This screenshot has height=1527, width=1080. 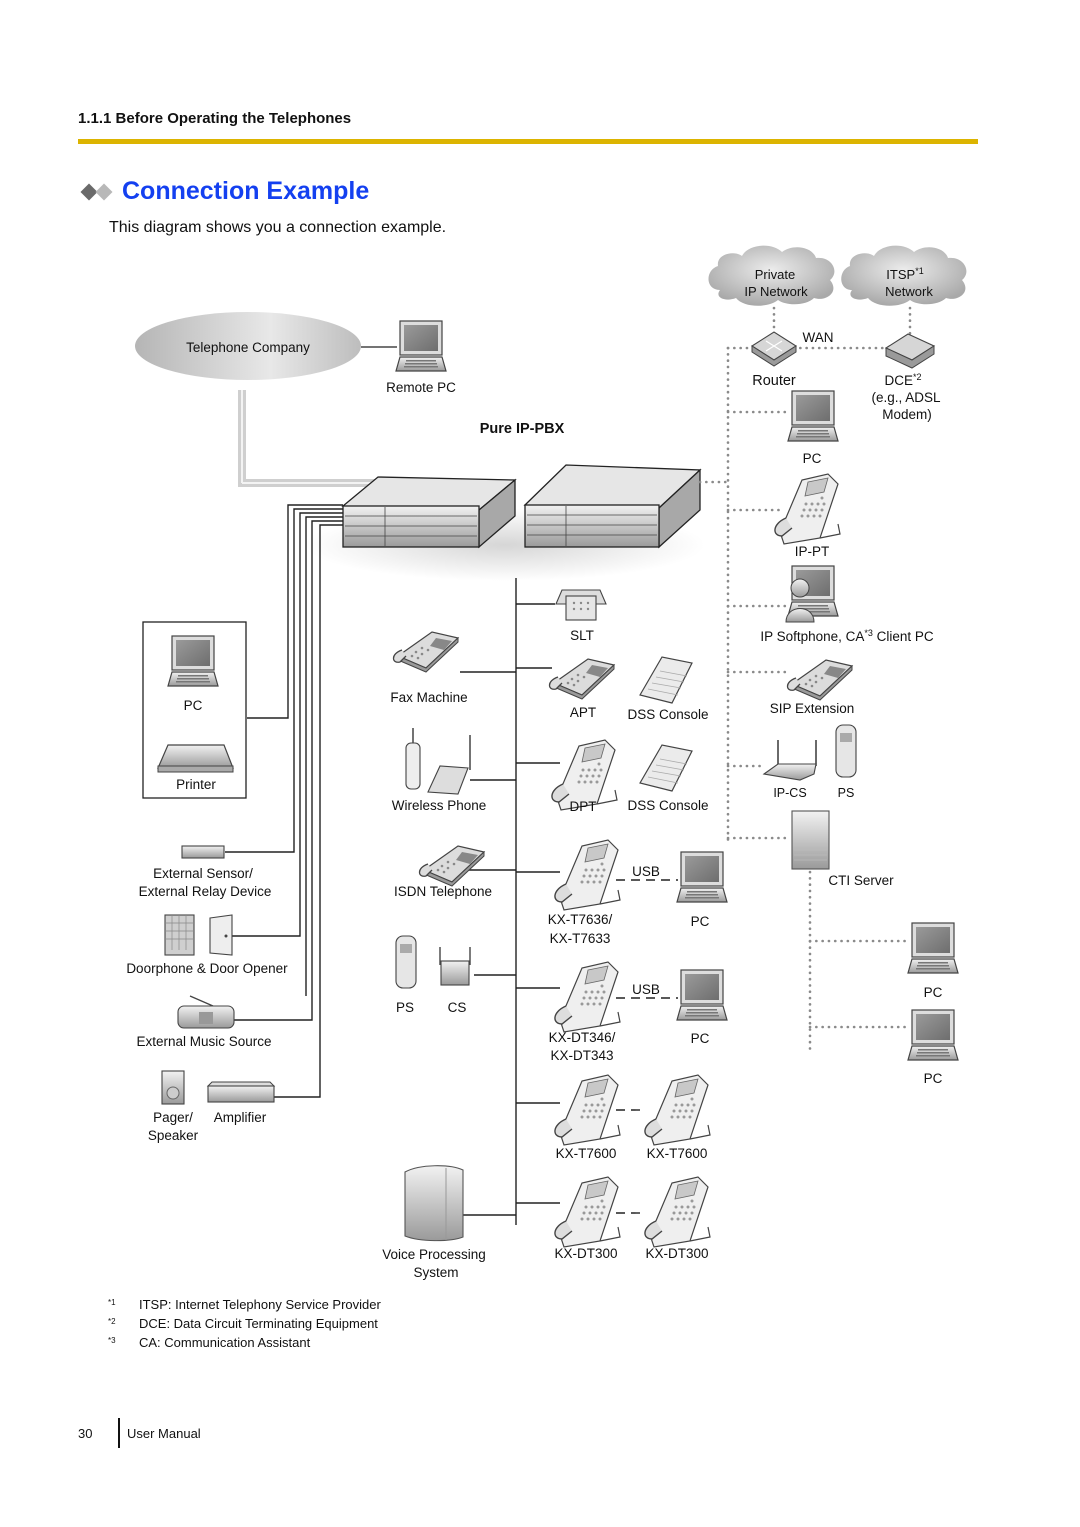 I want to click on dss-console-1-icon, so click(x=666, y=680).